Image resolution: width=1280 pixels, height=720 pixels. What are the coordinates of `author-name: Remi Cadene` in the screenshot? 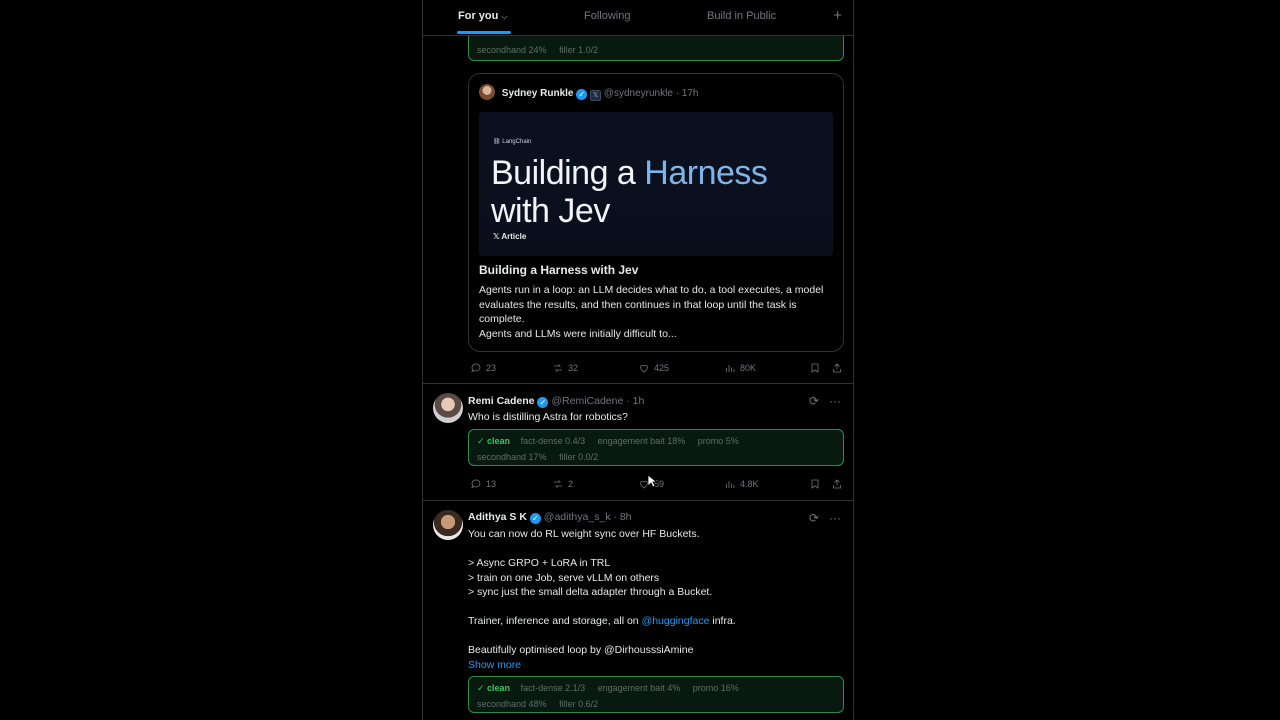 It's located at (501, 401).